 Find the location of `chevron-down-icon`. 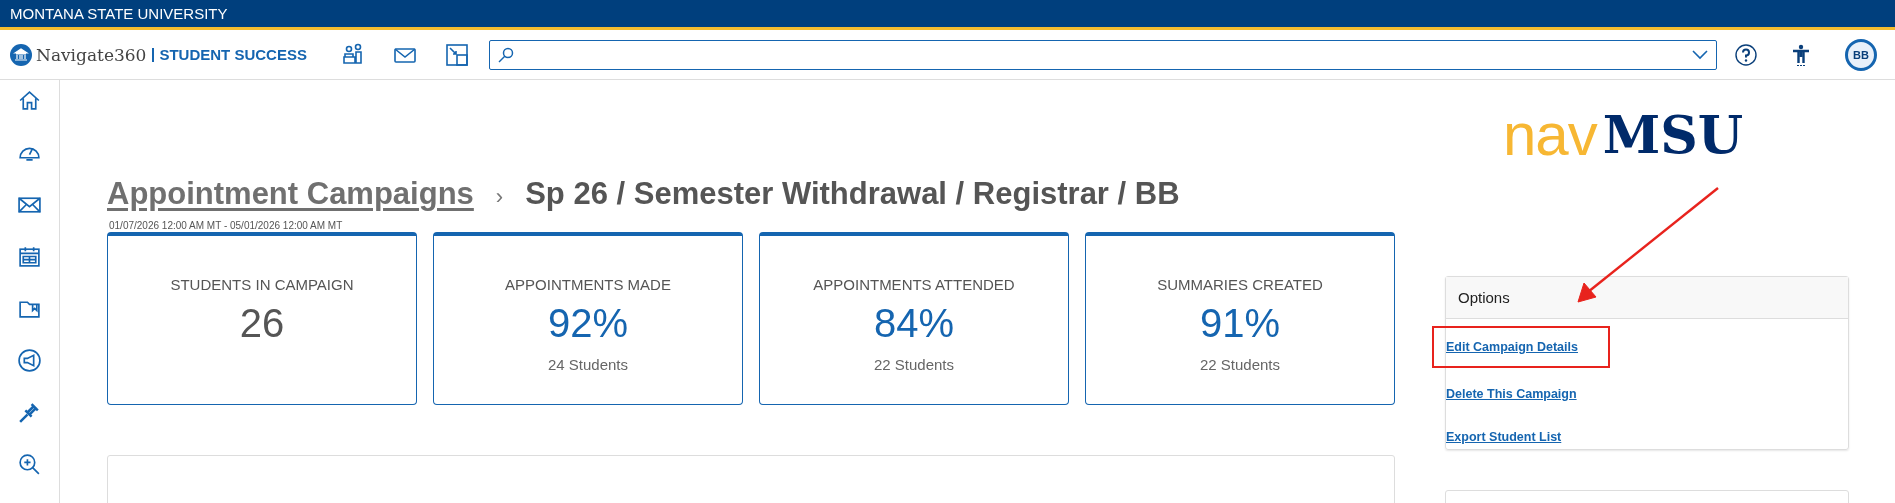

chevron-down-icon is located at coordinates (1699, 54).